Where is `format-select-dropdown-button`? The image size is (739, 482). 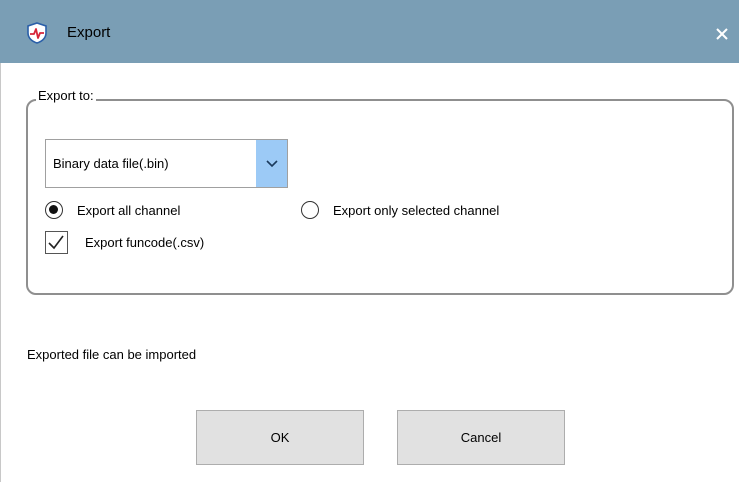 format-select-dropdown-button is located at coordinates (271, 163).